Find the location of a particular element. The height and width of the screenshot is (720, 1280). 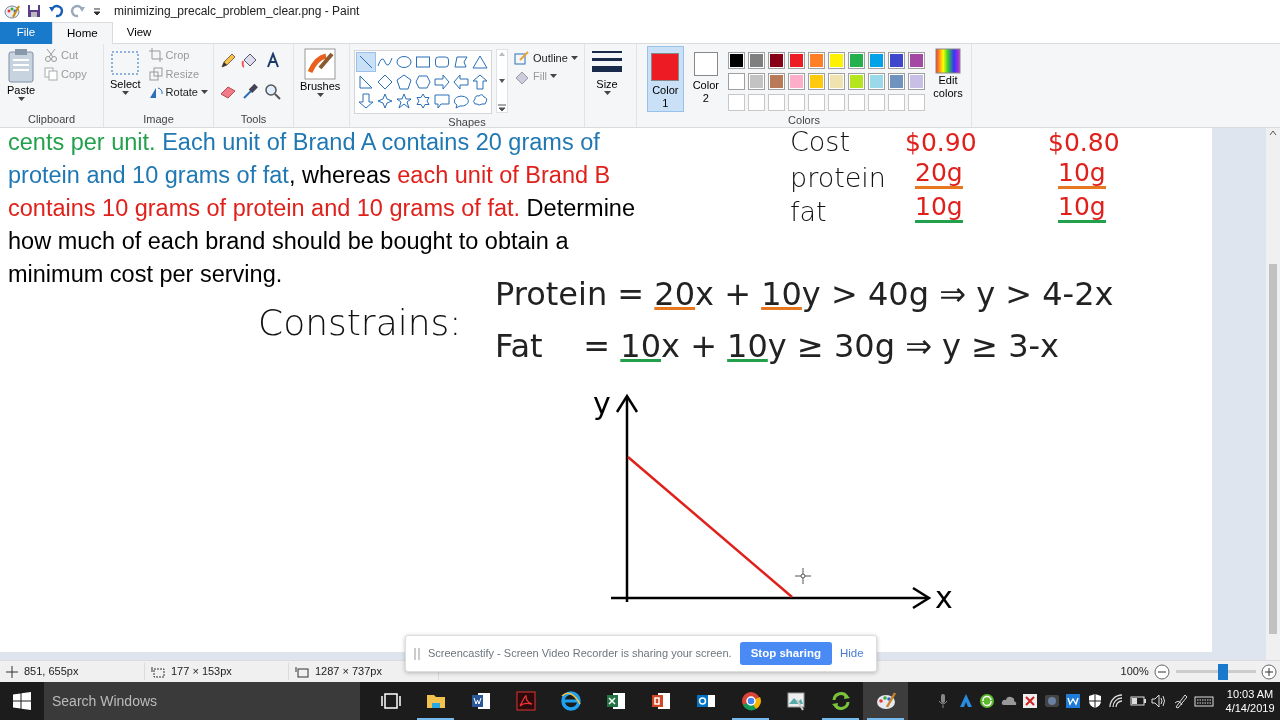

redo-icon is located at coordinates (78, 11).